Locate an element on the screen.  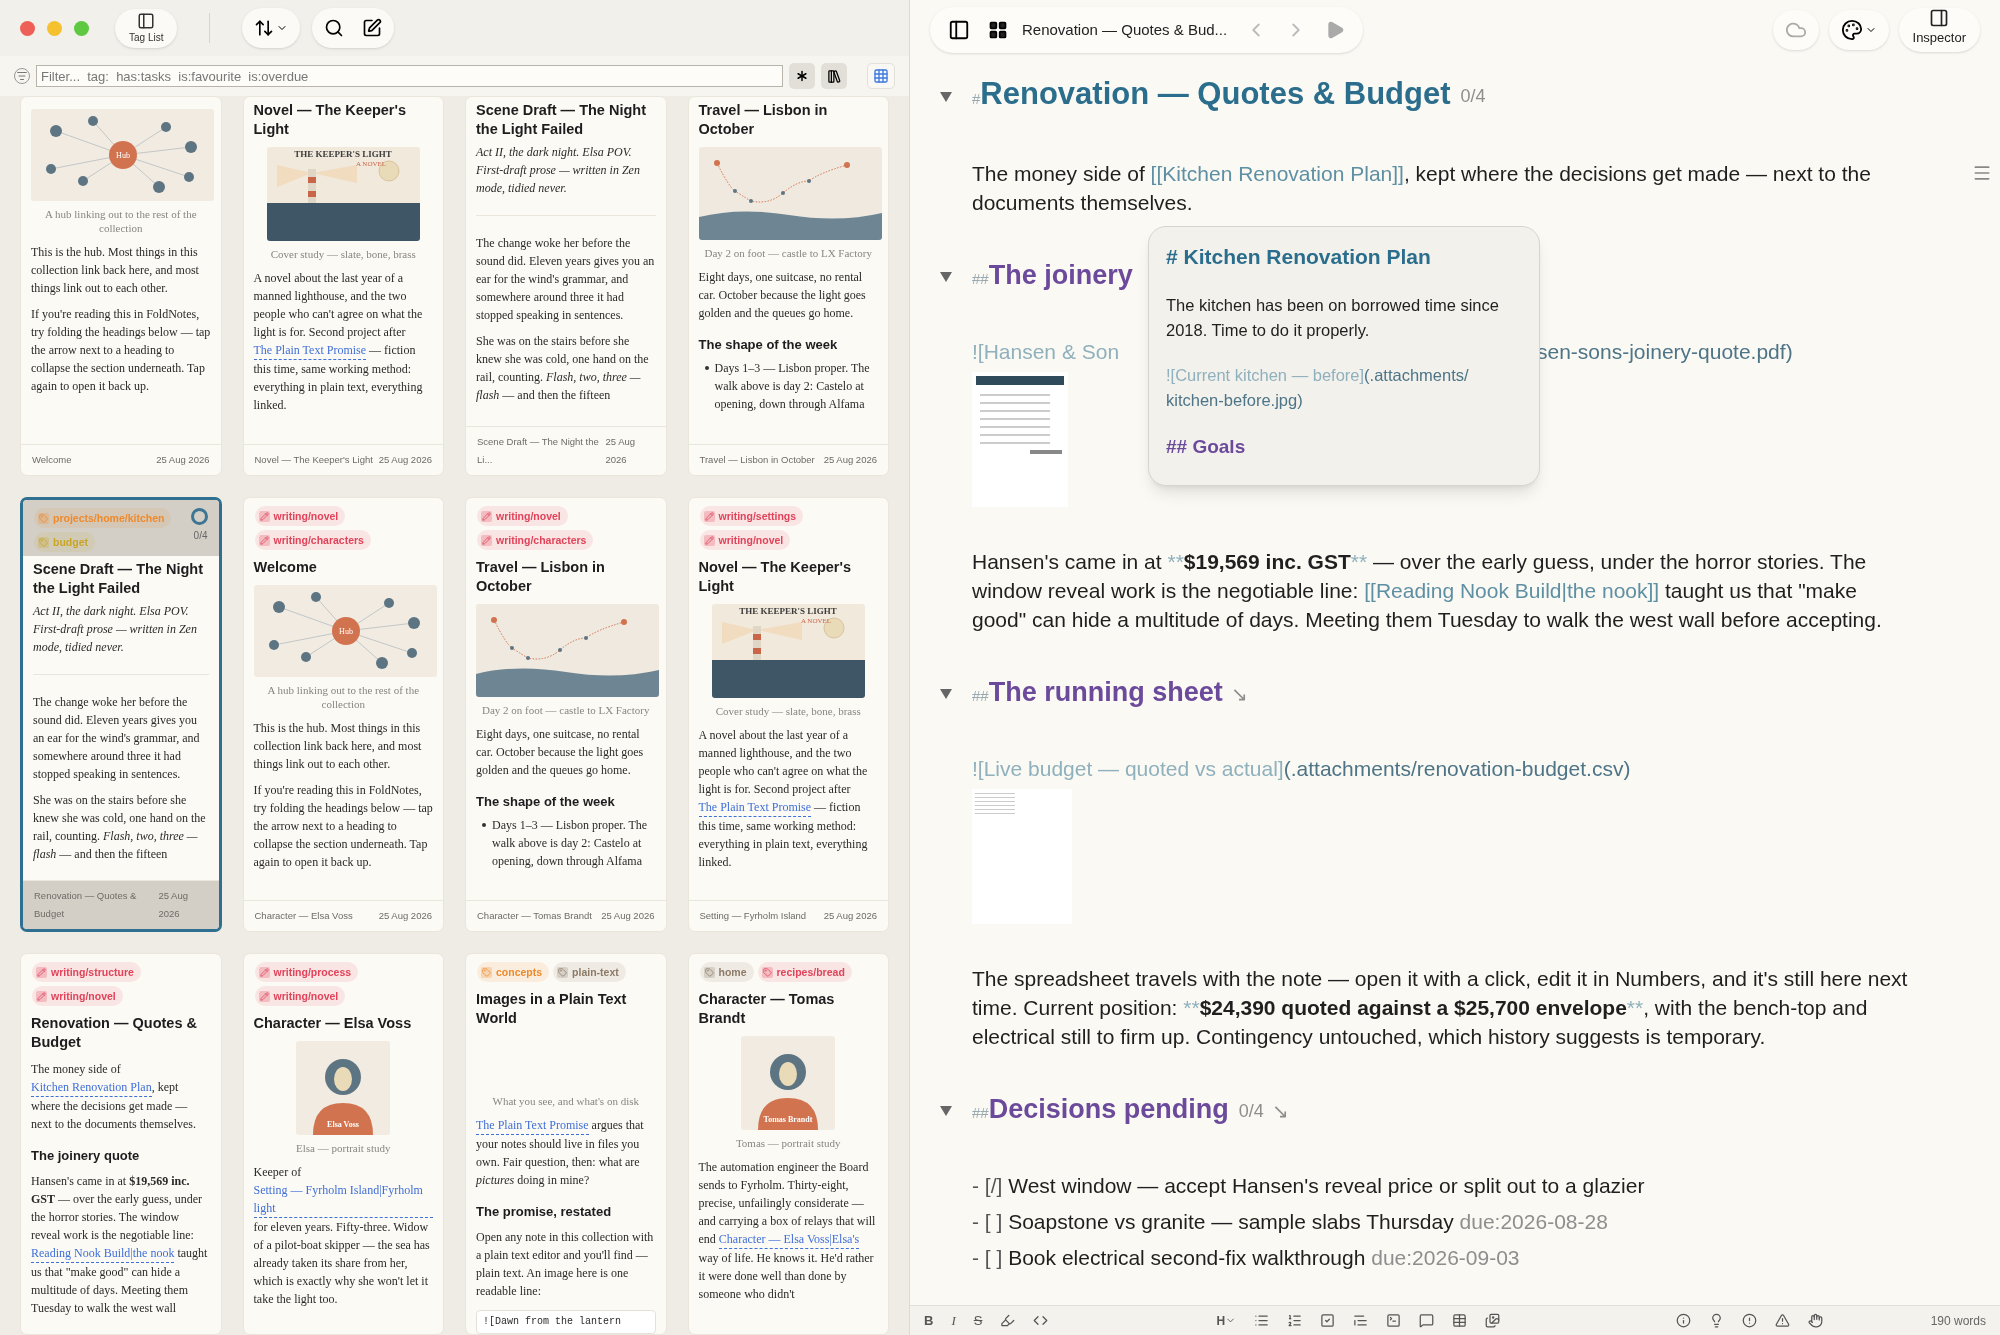
menu-icon is located at coordinates (1982, 173).